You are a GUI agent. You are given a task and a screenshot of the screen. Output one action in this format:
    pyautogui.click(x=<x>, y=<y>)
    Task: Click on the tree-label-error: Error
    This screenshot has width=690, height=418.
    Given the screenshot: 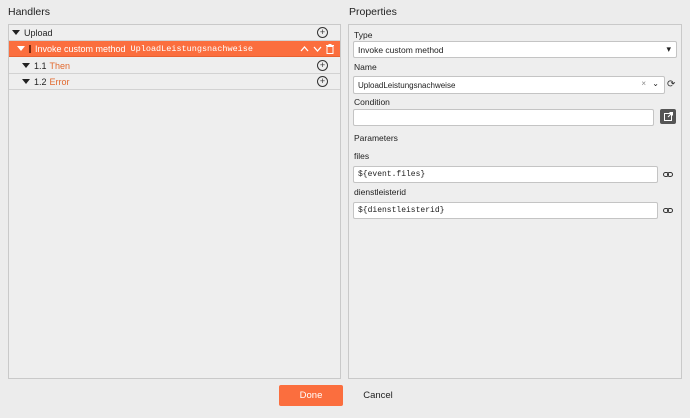 What is the action you would take?
    pyautogui.click(x=59, y=81)
    